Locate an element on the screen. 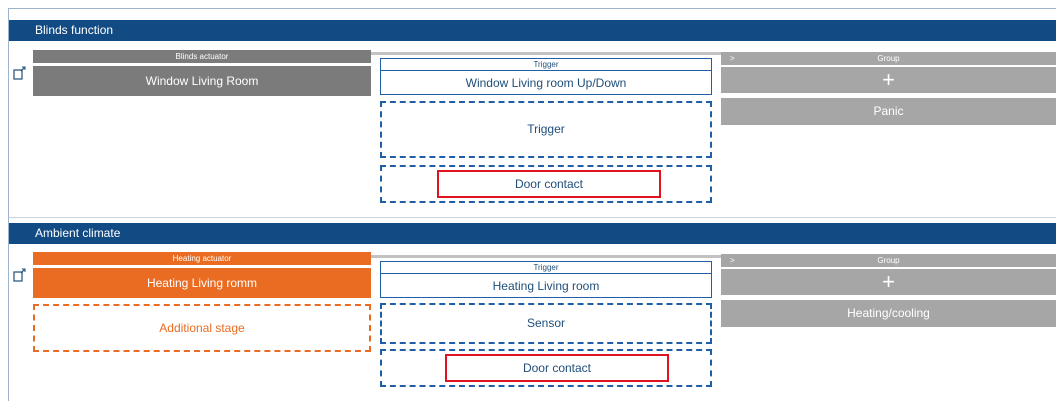 Image resolution: width=1056 pixels, height=401 pixels. trigger-name: Window Living room Up/Down is located at coordinates (546, 83).